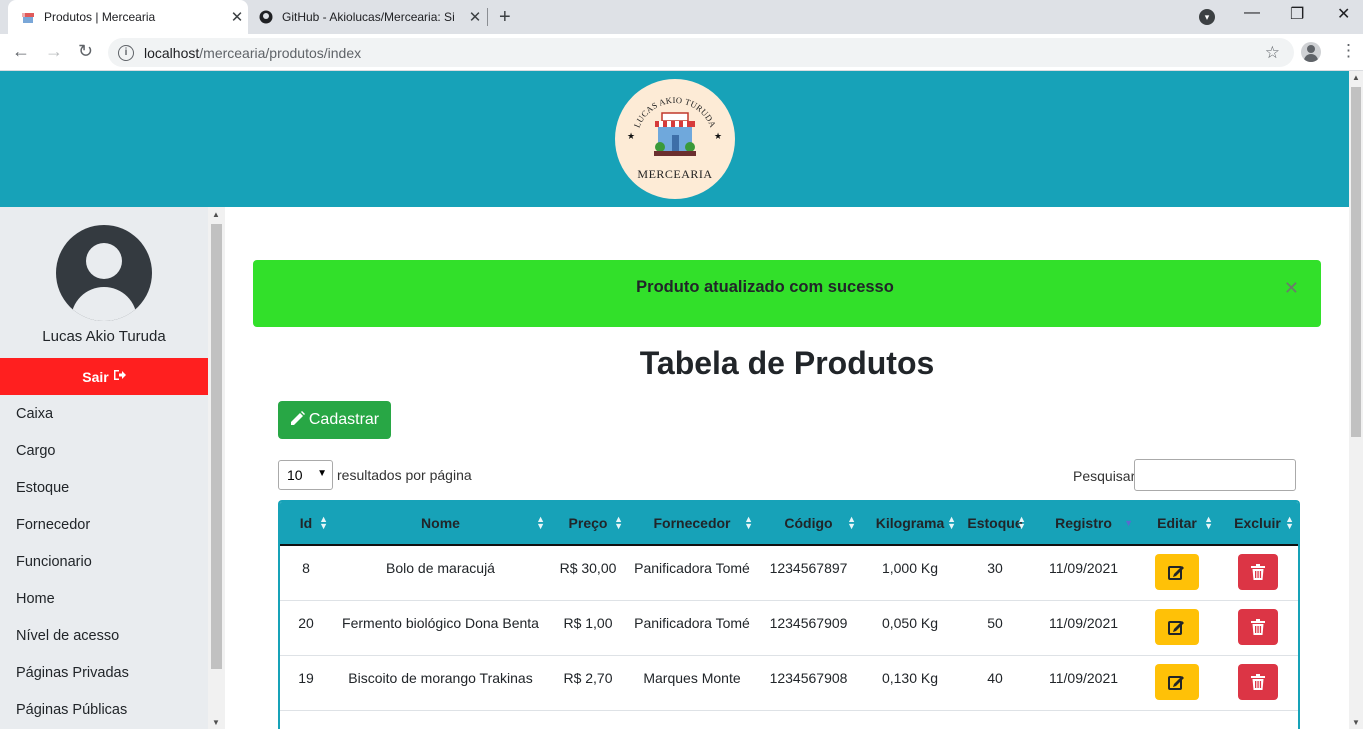 The height and width of the screenshot is (729, 1363). Describe the element at coordinates (1343, 14) in the screenshot. I see `window-close-icon: ✕` at that location.